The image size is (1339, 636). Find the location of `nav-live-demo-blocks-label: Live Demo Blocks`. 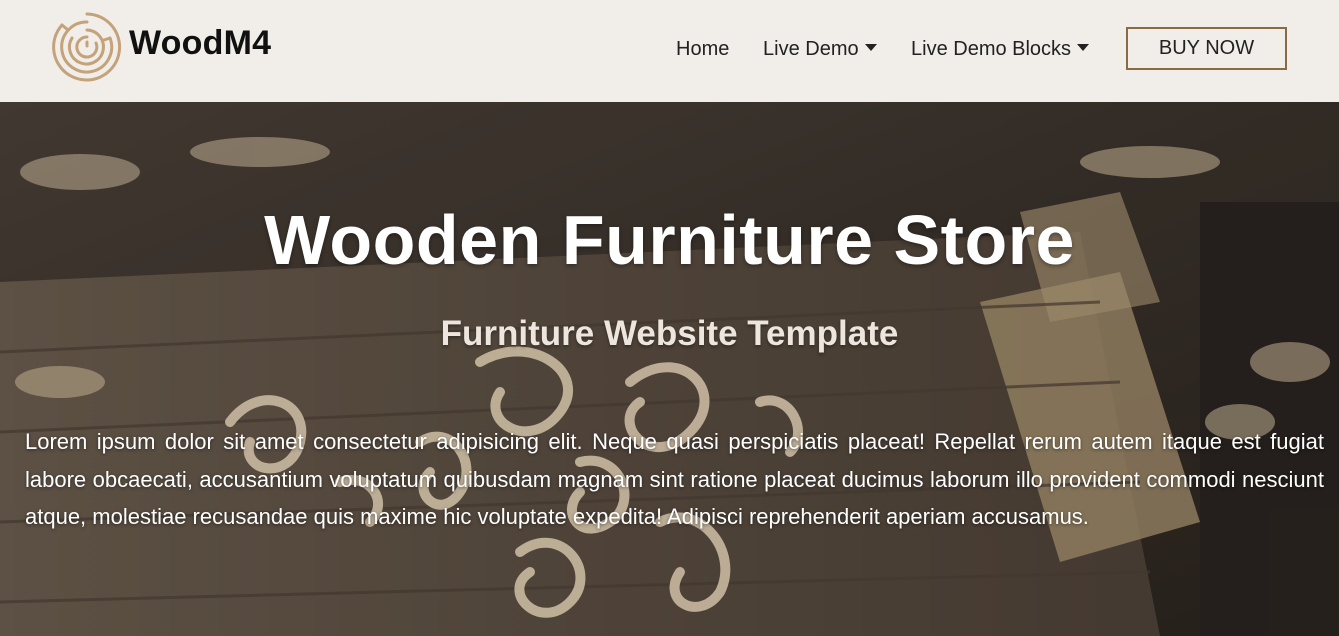

nav-live-demo-blocks-label: Live Demo Blocks is located at coordinates (991, 49).